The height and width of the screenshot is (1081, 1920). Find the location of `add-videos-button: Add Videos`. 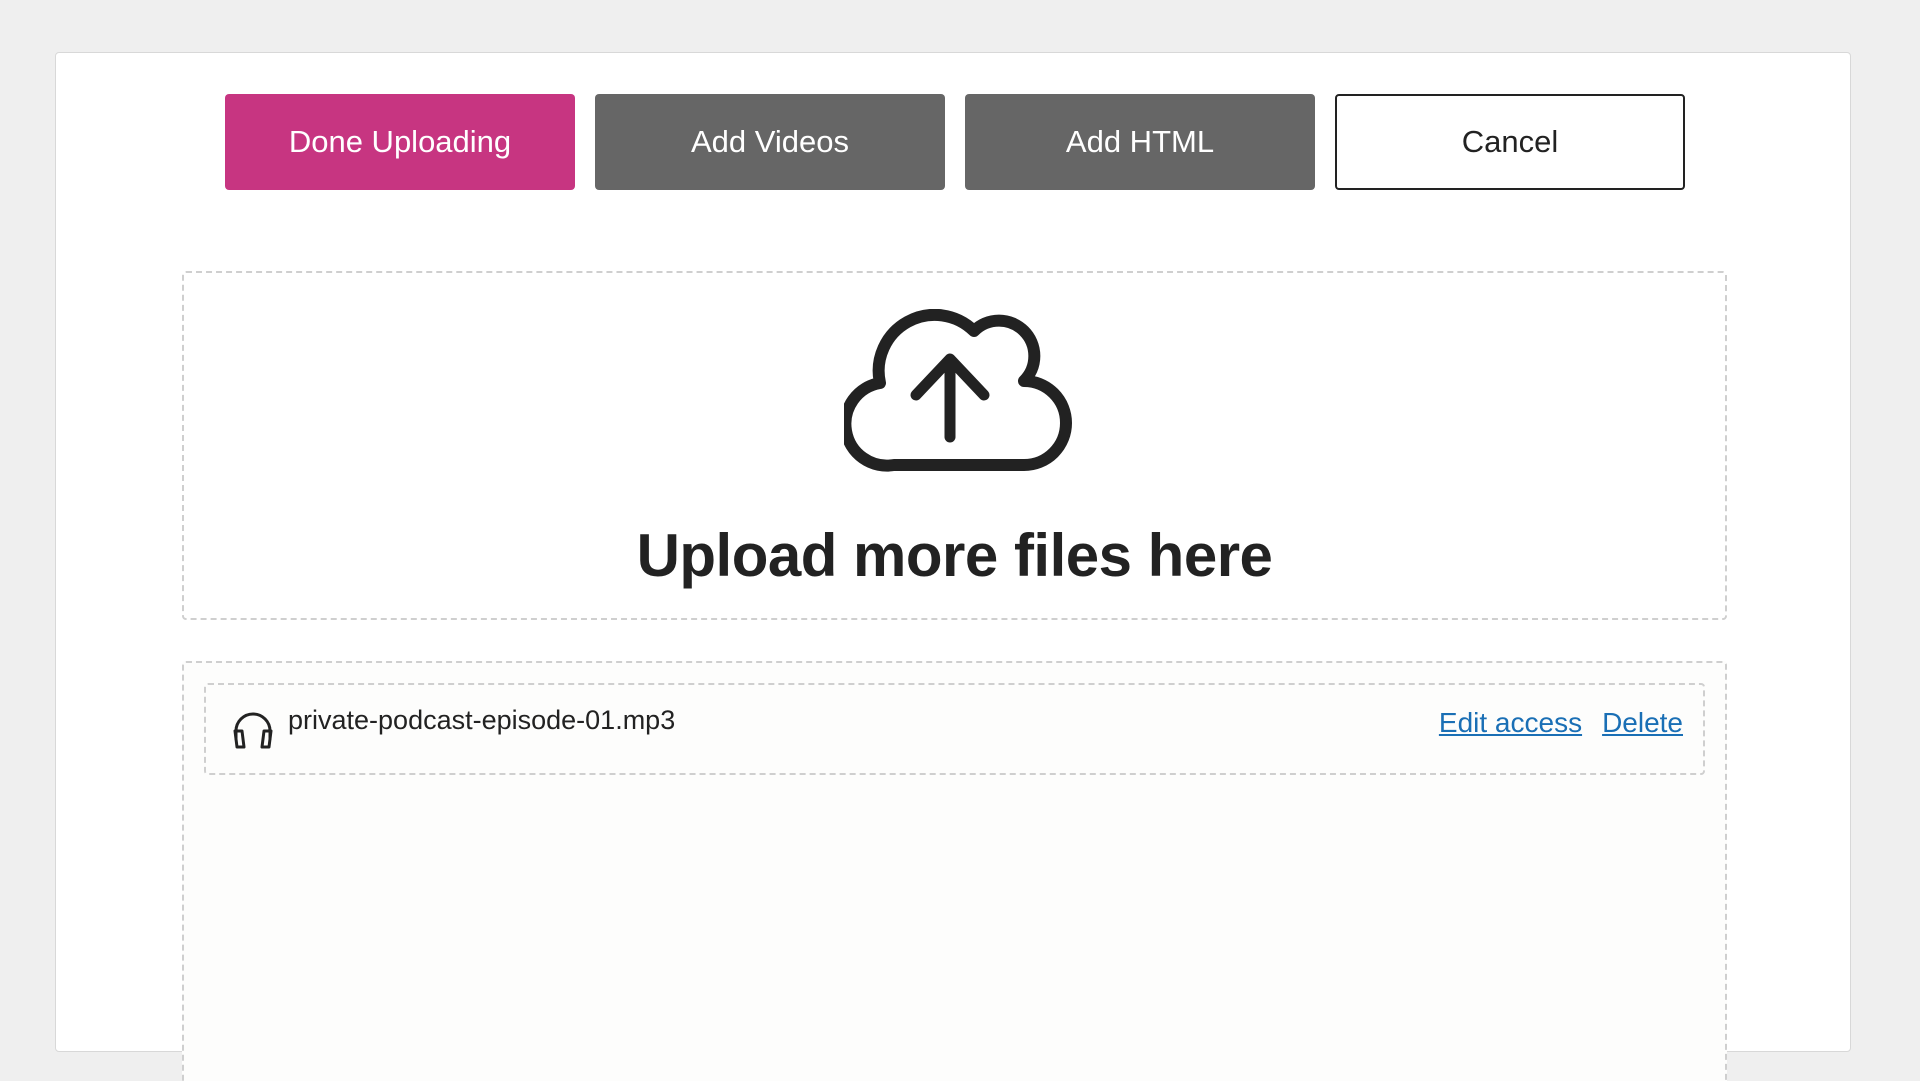

add-videos-button: Add Videos is located at coordinates (770, 142).